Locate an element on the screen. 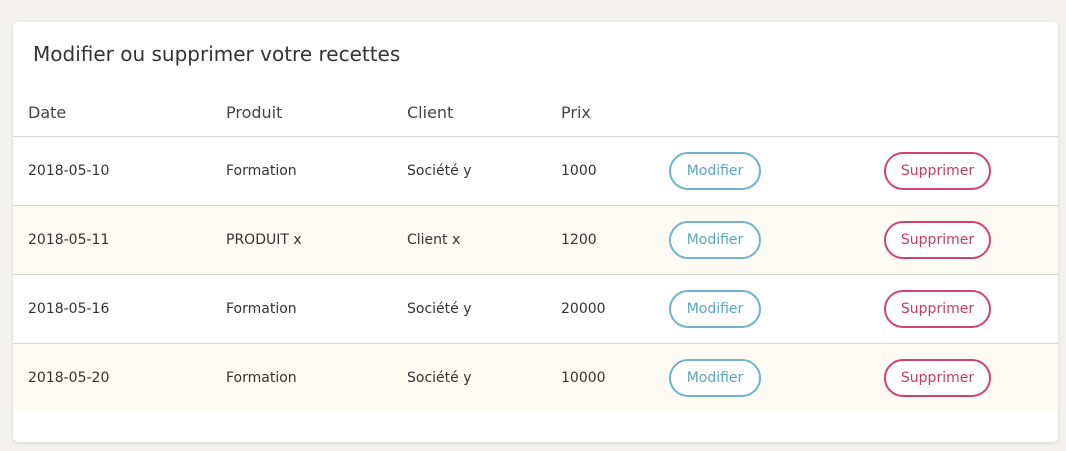 The height and width of the screenshot is (451, 1066). table-header-row: Date Produit Client Prix is located at coordinates (535, 112).